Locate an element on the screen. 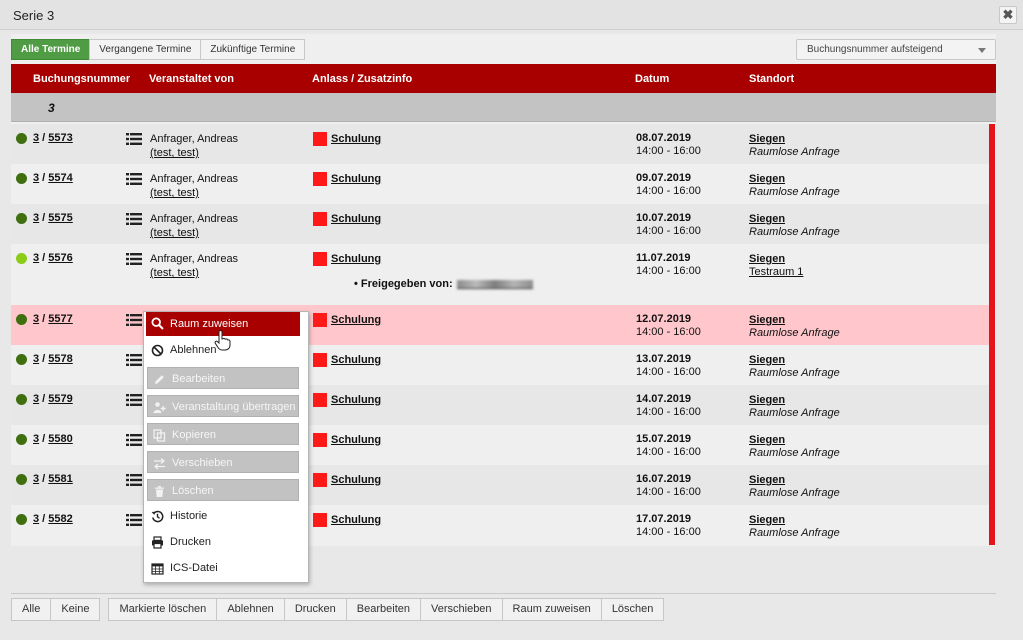  action-markierte-löschen-button: Markierte löschen is located at coordinates (163, 609).